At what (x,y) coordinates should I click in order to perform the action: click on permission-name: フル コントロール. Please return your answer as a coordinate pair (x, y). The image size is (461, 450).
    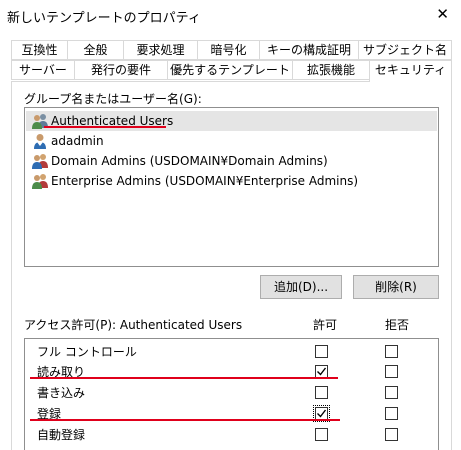
    Looking at the image, I should click on (87, 352).